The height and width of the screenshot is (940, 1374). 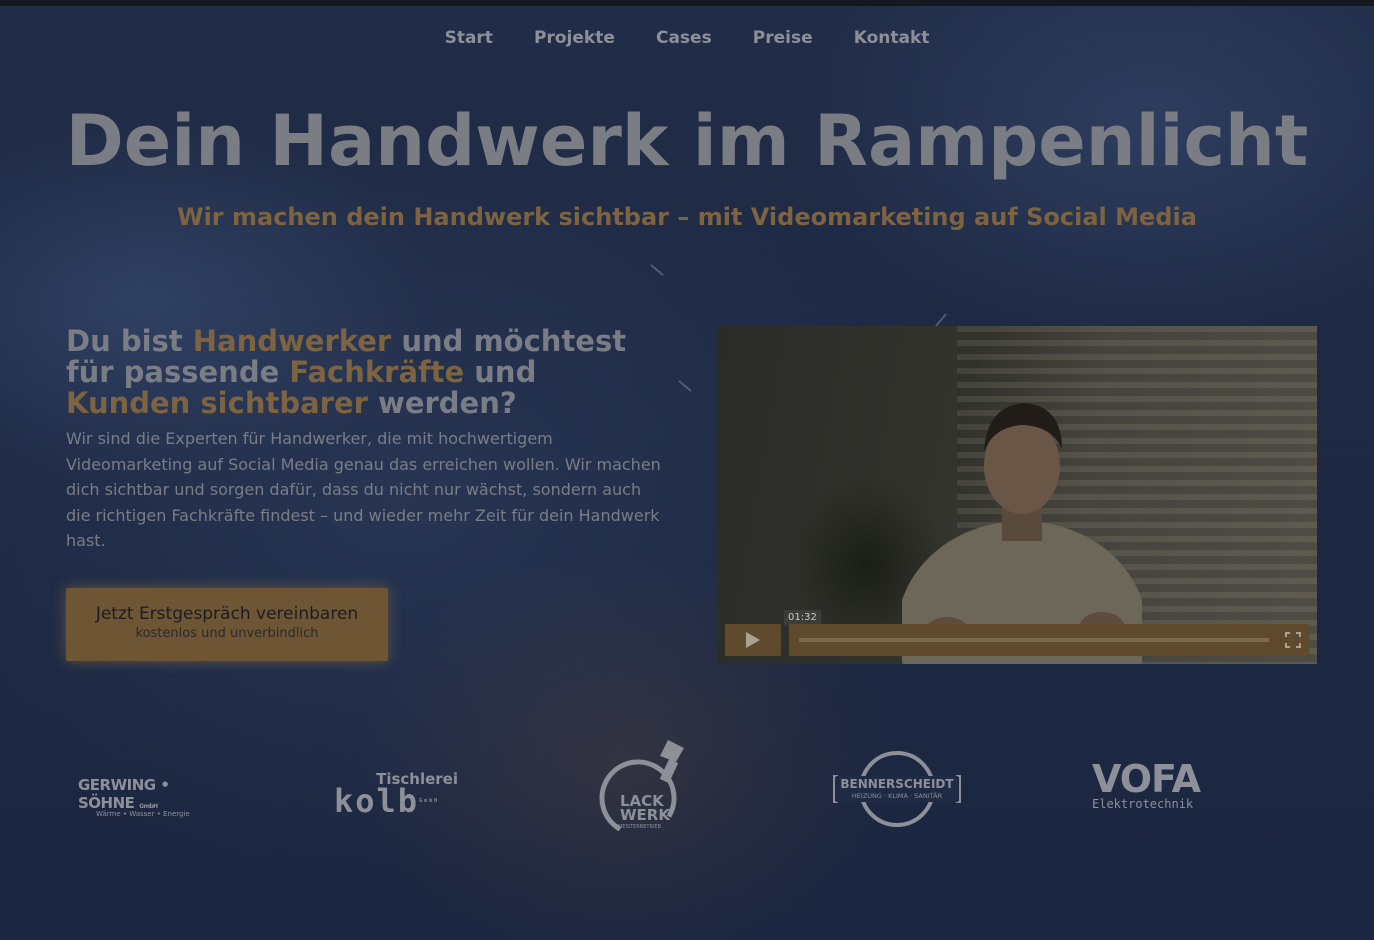 What do you see at coordinates (1146, 784) in the screenshot?
I see `logo-vofa: VOFA Elektrotechnik` at bounding box center [1146, 784].